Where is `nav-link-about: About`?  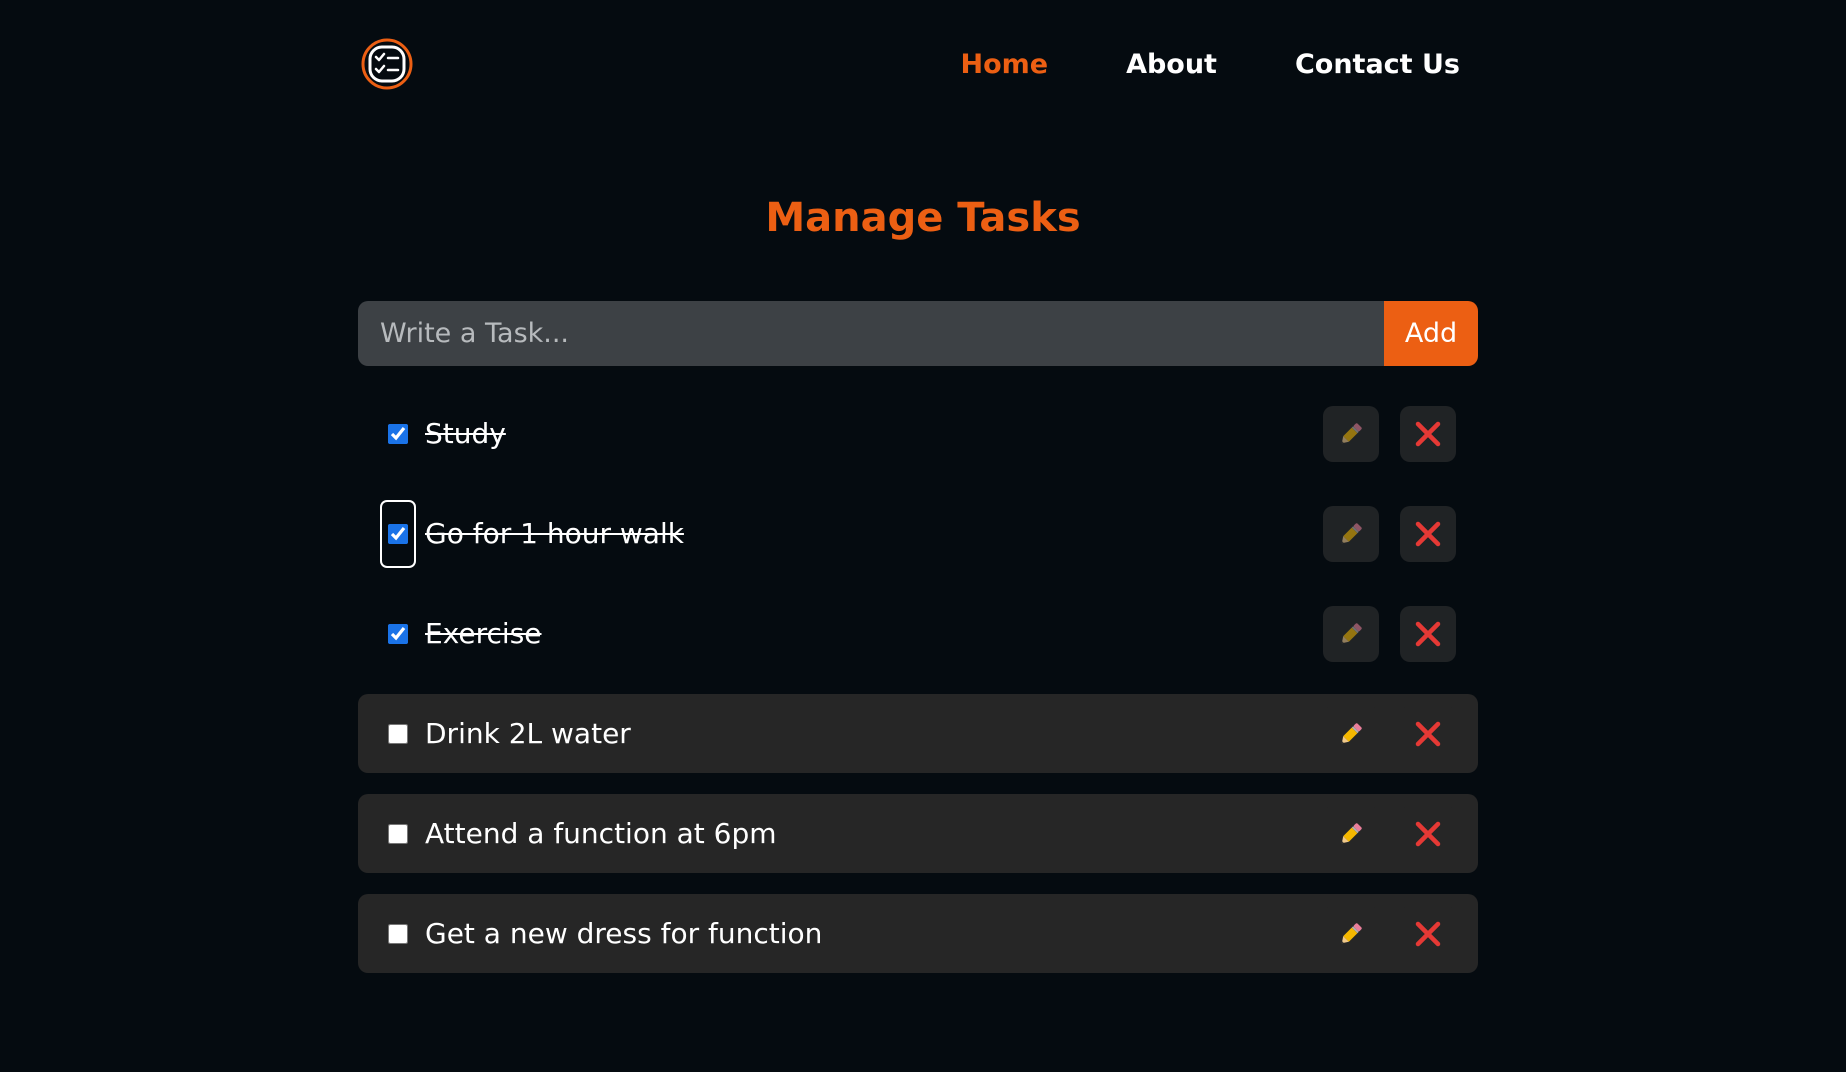
nav-link-about: About is located at coordinates (1171, 64).